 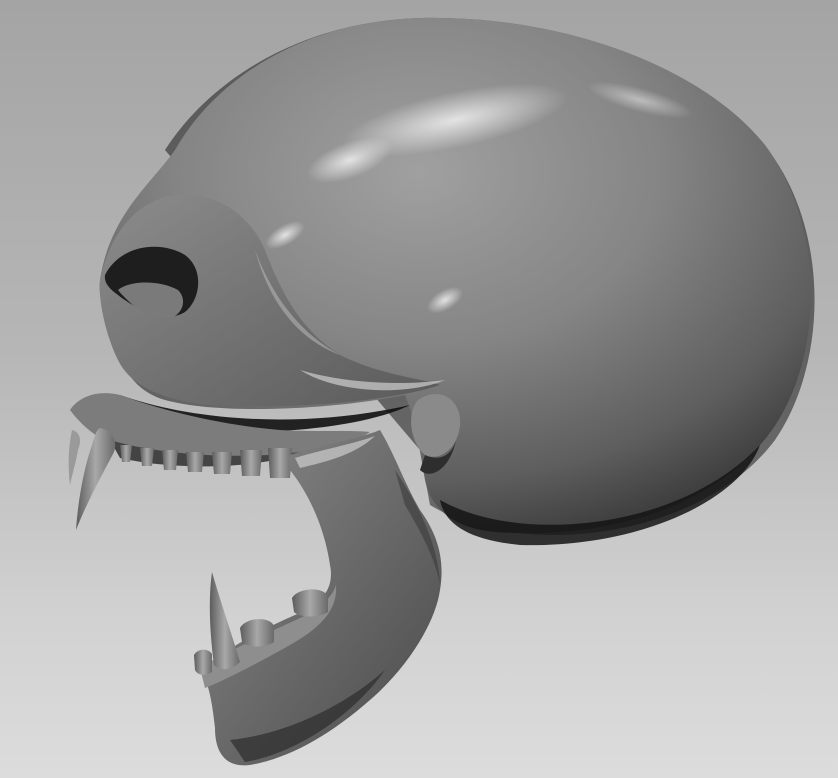 I want to click on upper-fang-small, so click(x=74, y=457).